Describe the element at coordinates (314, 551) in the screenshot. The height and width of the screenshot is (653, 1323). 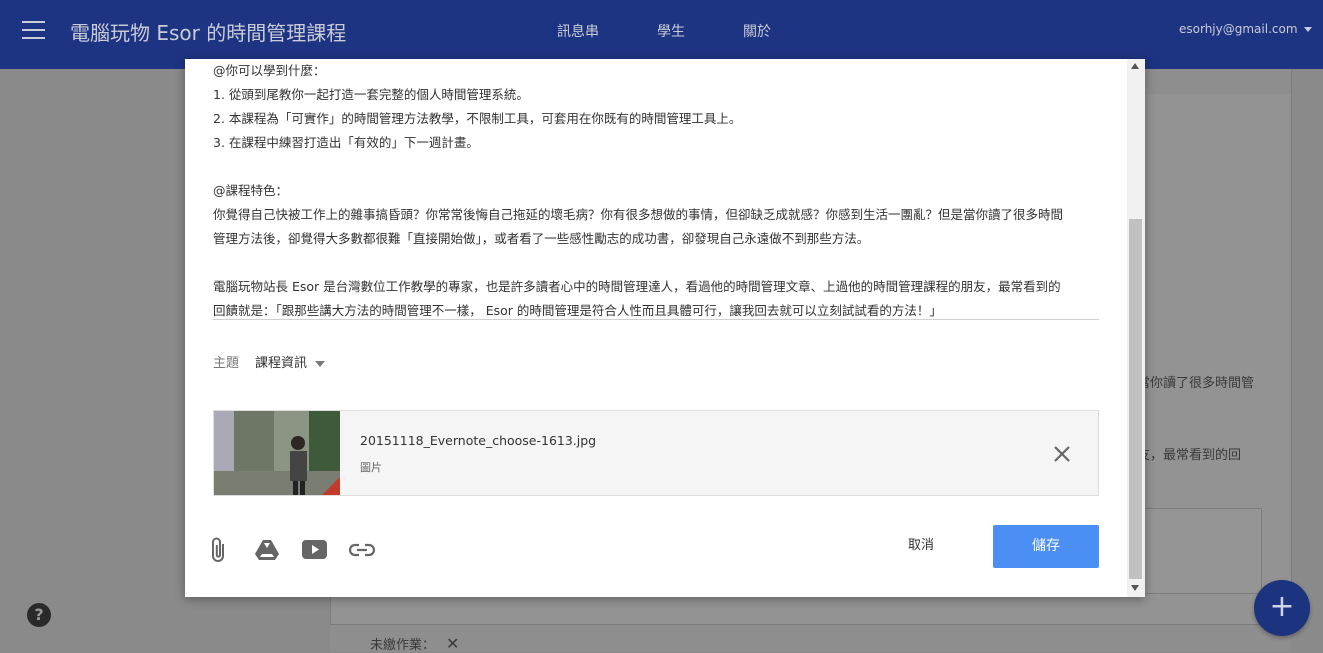
I see `youtube-icon` at that location.